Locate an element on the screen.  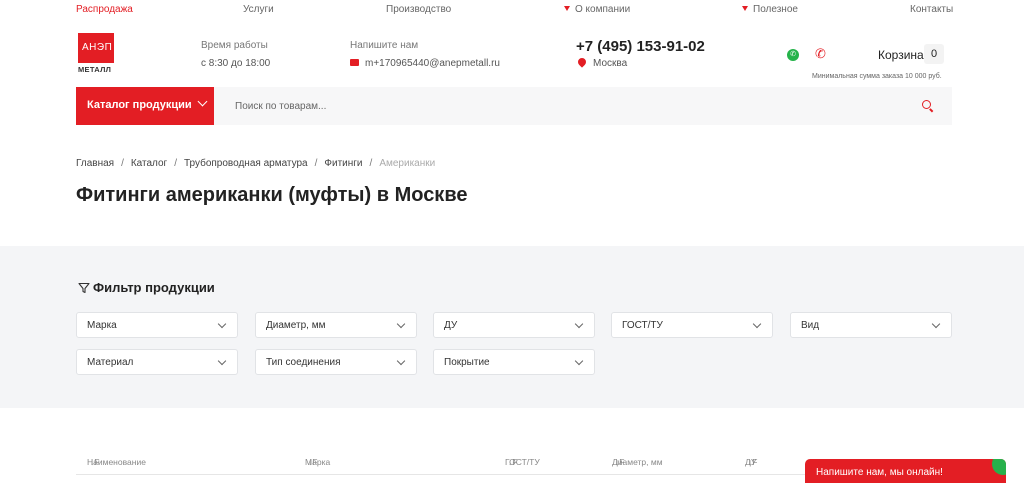
catalog-button-label: Каталог продукции is located at coordinates (139, 105).